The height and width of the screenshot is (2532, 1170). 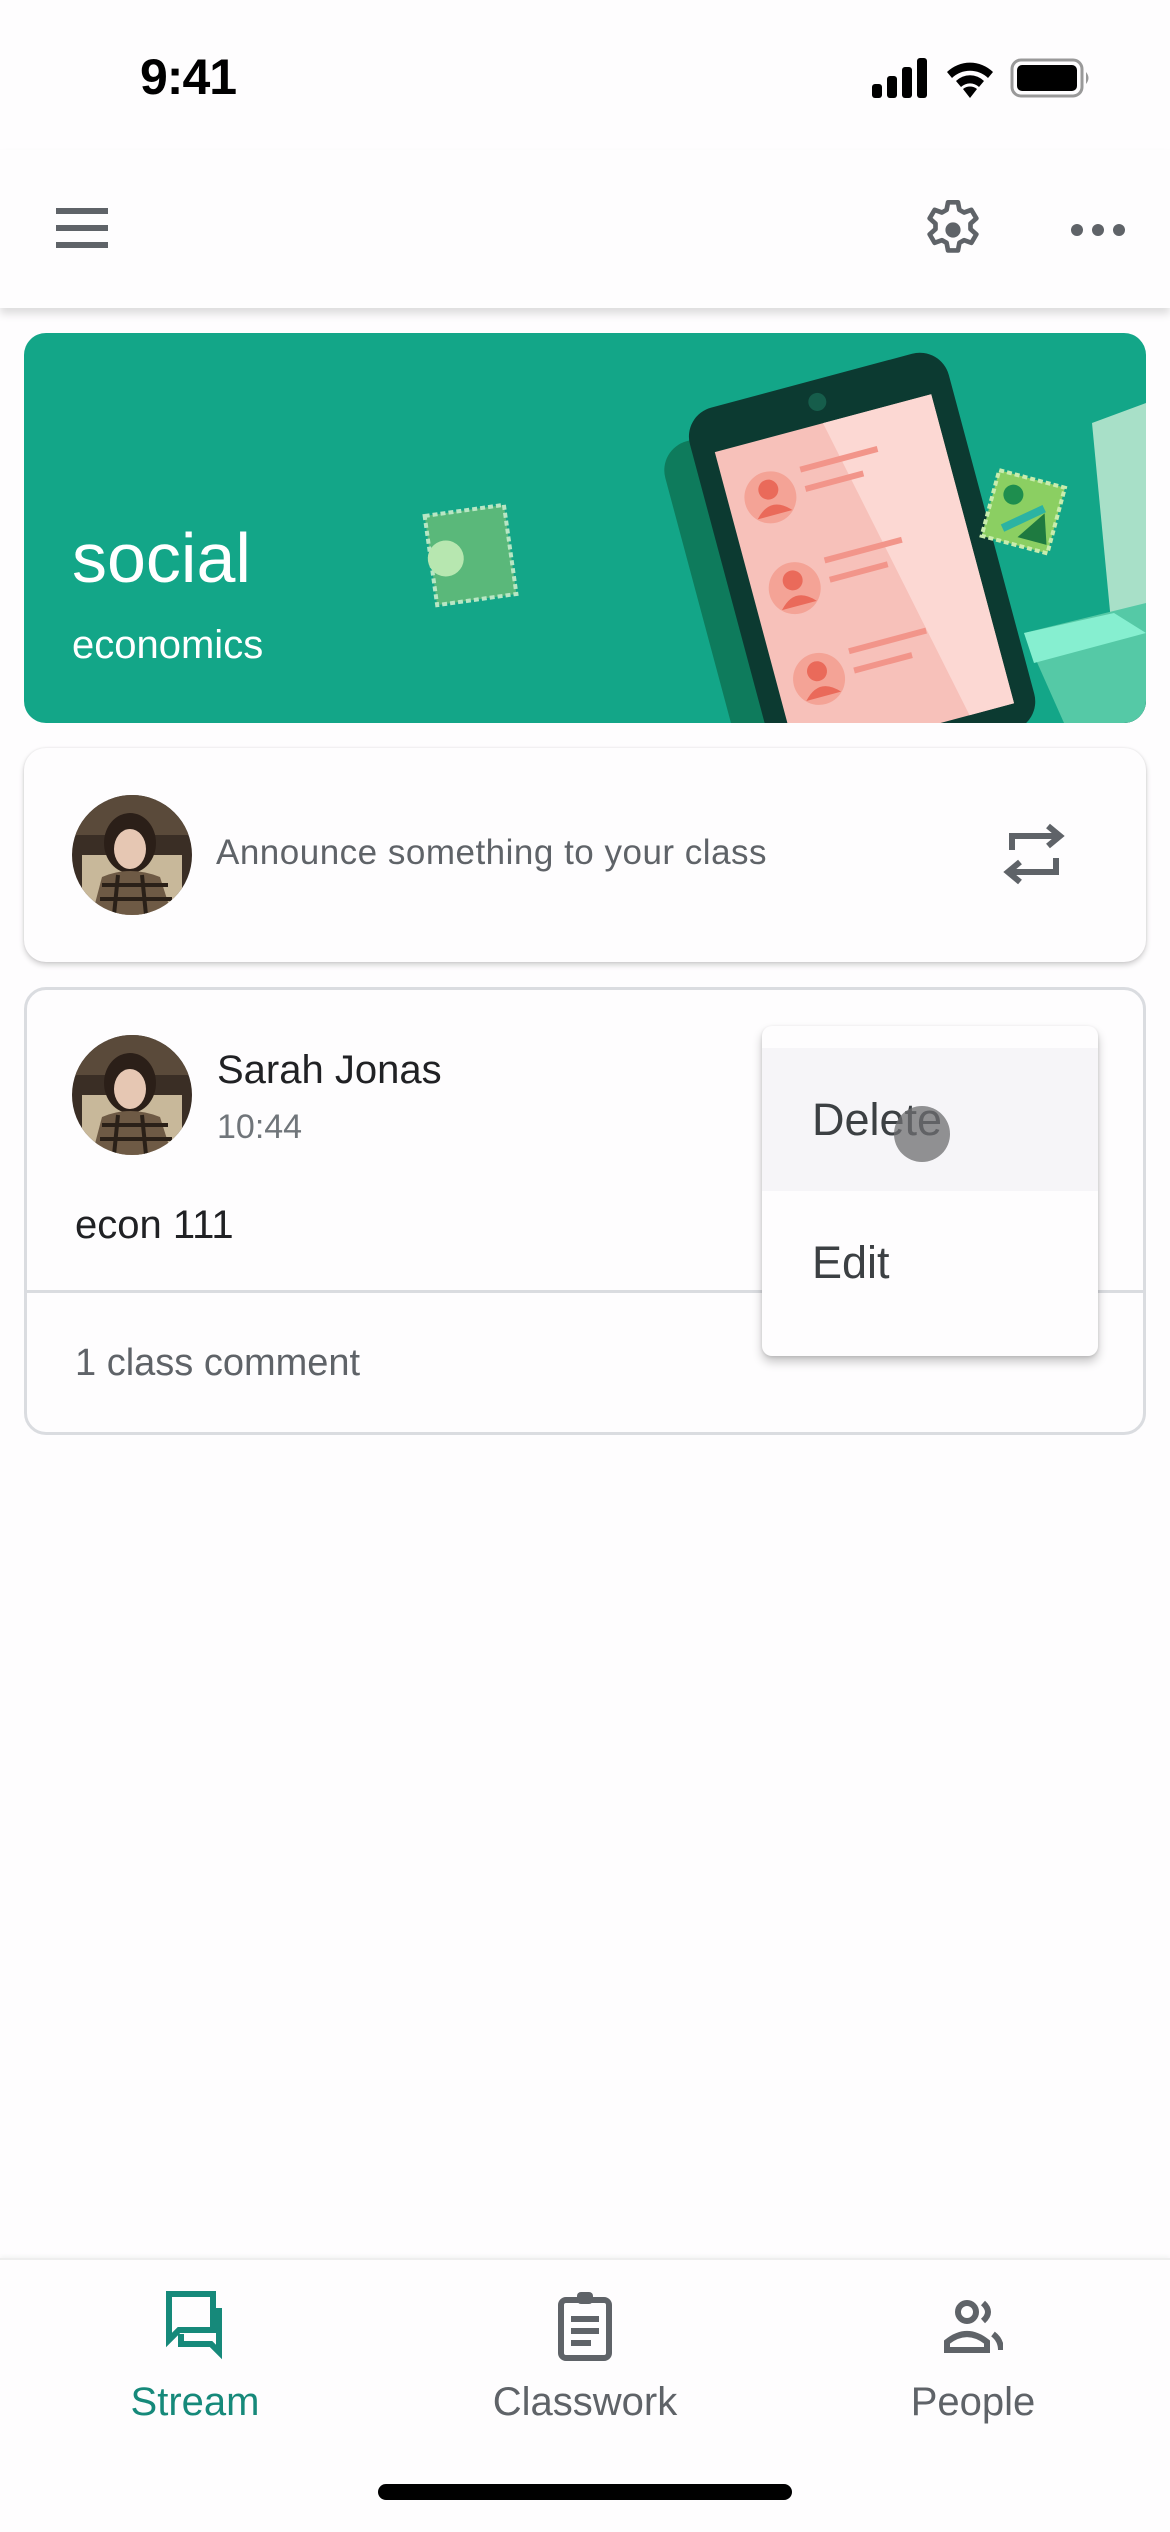 I want to click on post-context-menu: Delete Edit, so click(x=930, y=1191).